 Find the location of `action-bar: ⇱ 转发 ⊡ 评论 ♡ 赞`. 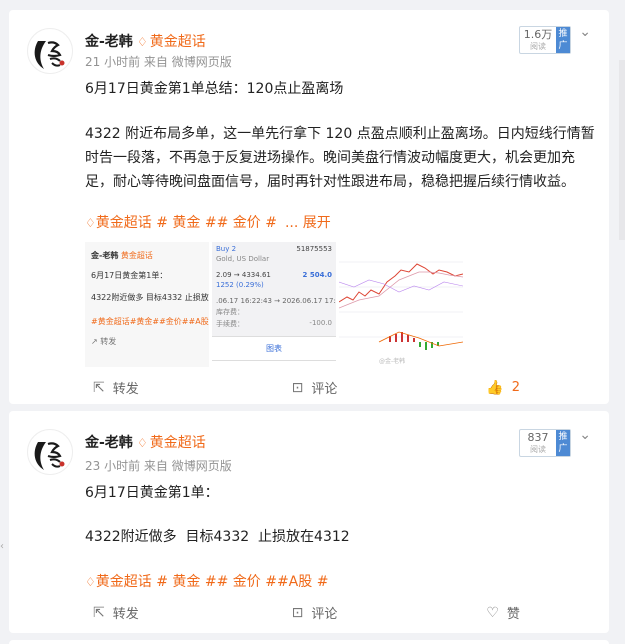

action-bar: ⇱ 转发 ⊡ 评论 ♡ 赞 is located at coordinates (309, 613).